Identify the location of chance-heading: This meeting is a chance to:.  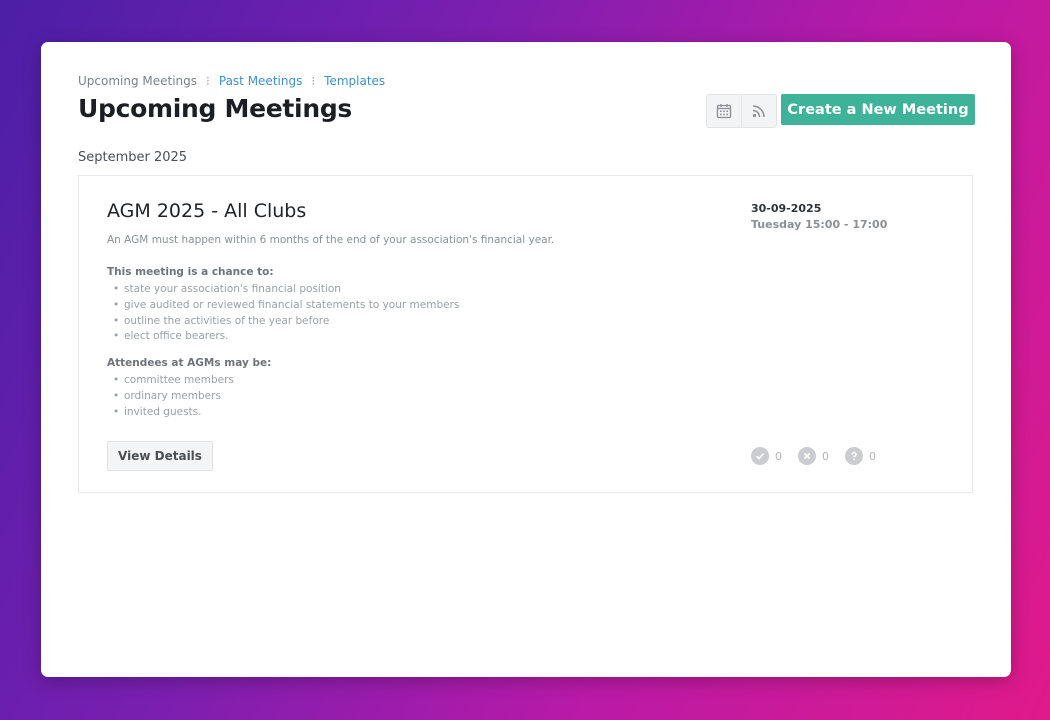
(190, 272).